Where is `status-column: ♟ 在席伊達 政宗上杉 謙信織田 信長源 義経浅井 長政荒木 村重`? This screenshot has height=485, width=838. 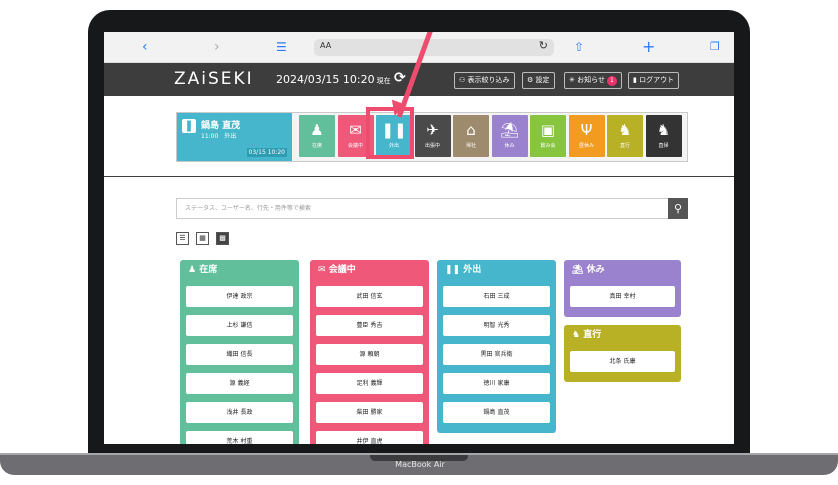
status-column: ♟ 在席伊達 政宗上杉 謙信織田 信長源 義経浅井 長政荒木 村重 is located at coordinates (239, 352).